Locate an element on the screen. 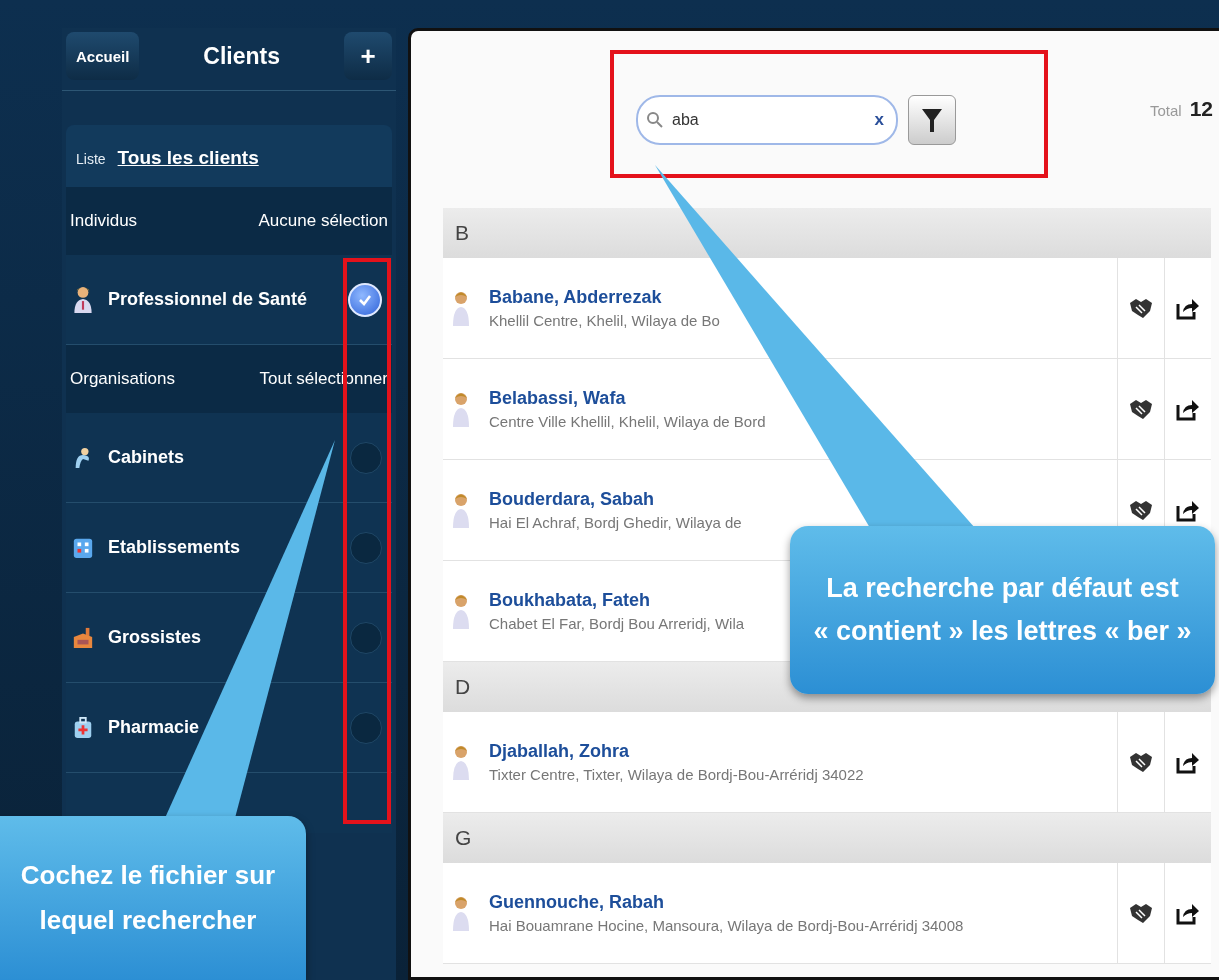 This screenshot has height=980, width=1219. group-header: B is located at coordinates (827, 233).